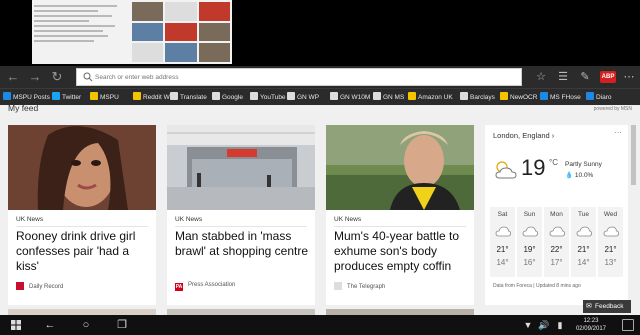  What do you see at coordinates (629, 77) in the screenshot?
I see `more-icon: ⋯` at bounding box center [629, 77].